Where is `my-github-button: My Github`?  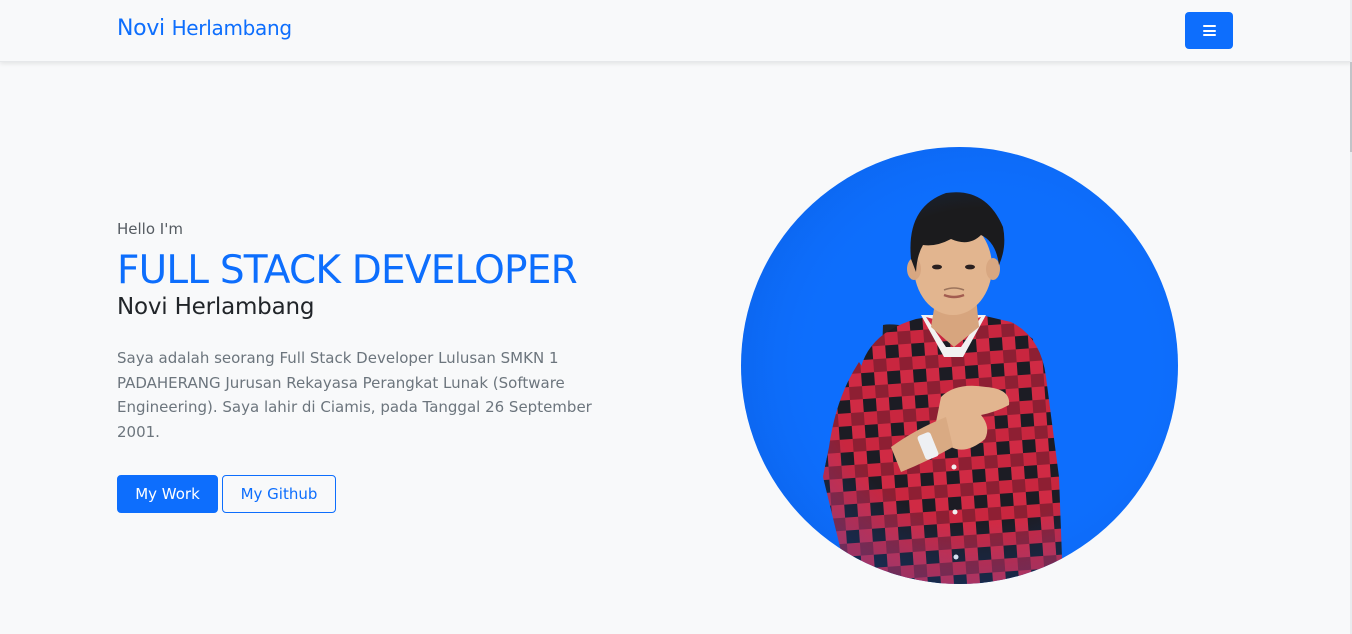
my-github-button: My Github is located at coordinates (279, 494).